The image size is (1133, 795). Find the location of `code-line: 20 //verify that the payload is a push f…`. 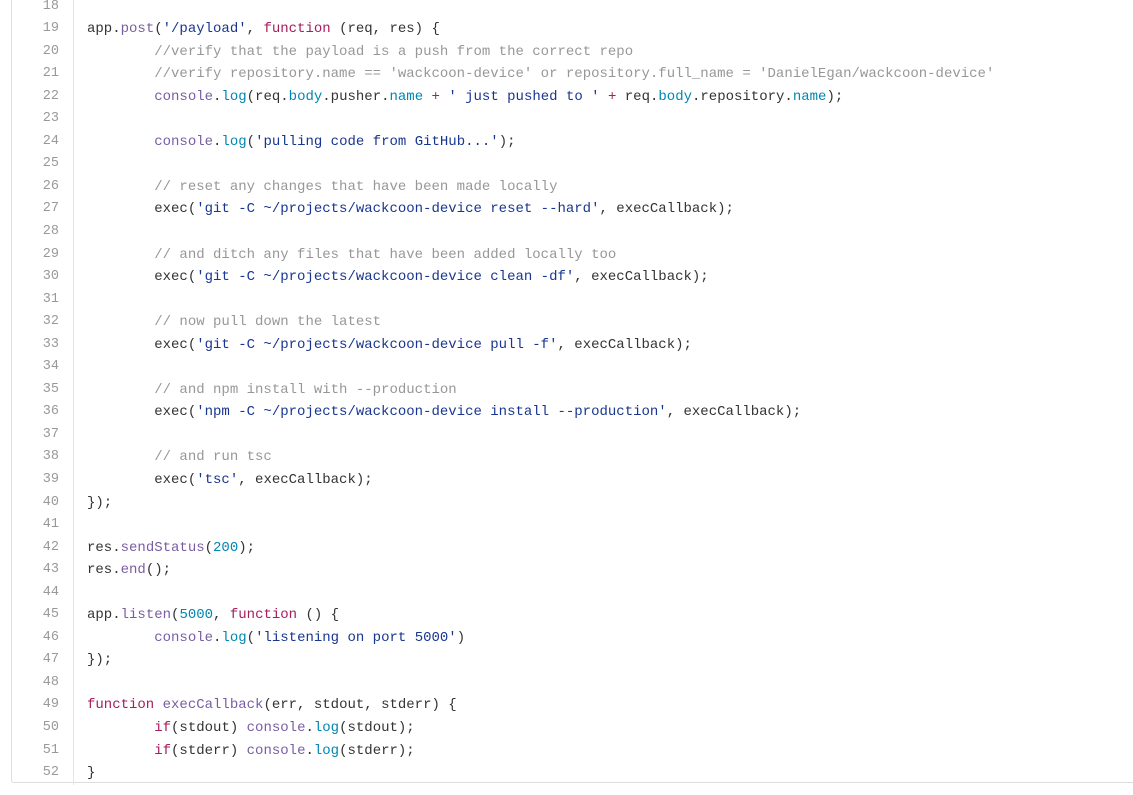

code-line: 20 //verify that the payload is a push f… is located at coordinates (497, 52).